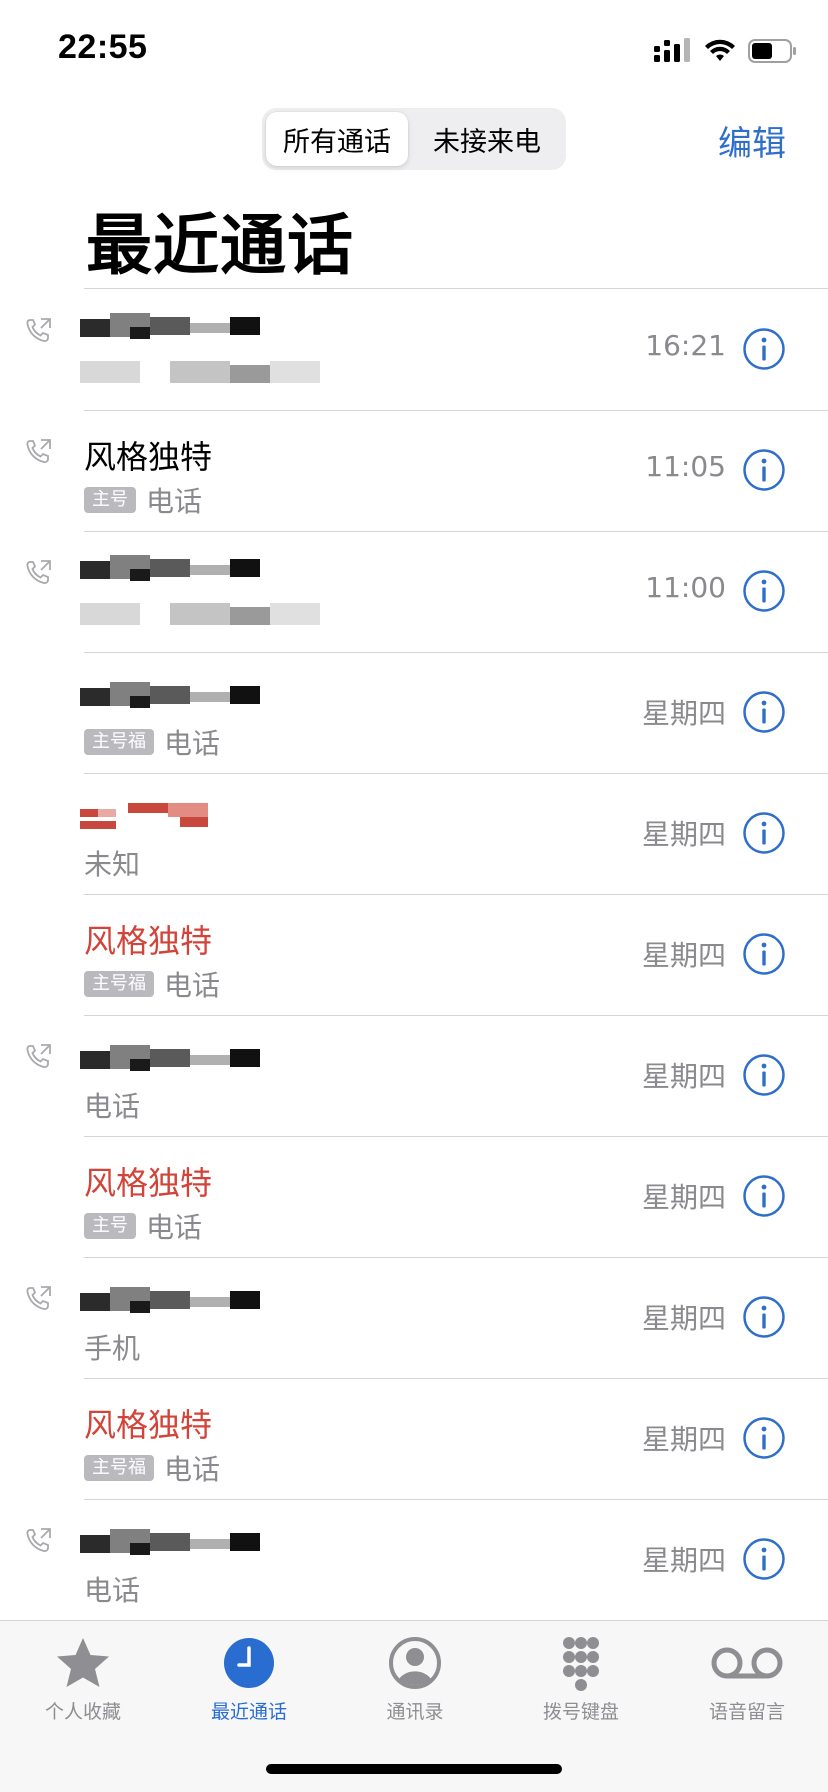 This screenshot has width=828, height=1792. Describe the element at coordinates (580, 1712) in the screenshot. I see `tab-label-keypad: 拨号键盘` at that location.